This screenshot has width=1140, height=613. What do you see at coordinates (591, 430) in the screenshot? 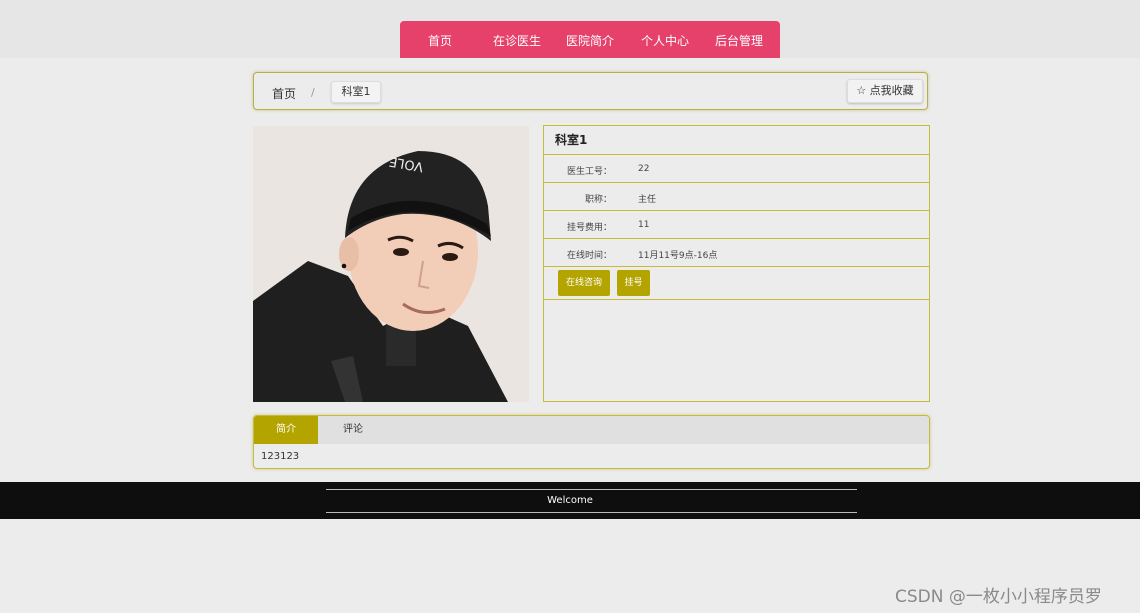
I see `tab-header: 简介 评论` at bounding box center [591, 430].